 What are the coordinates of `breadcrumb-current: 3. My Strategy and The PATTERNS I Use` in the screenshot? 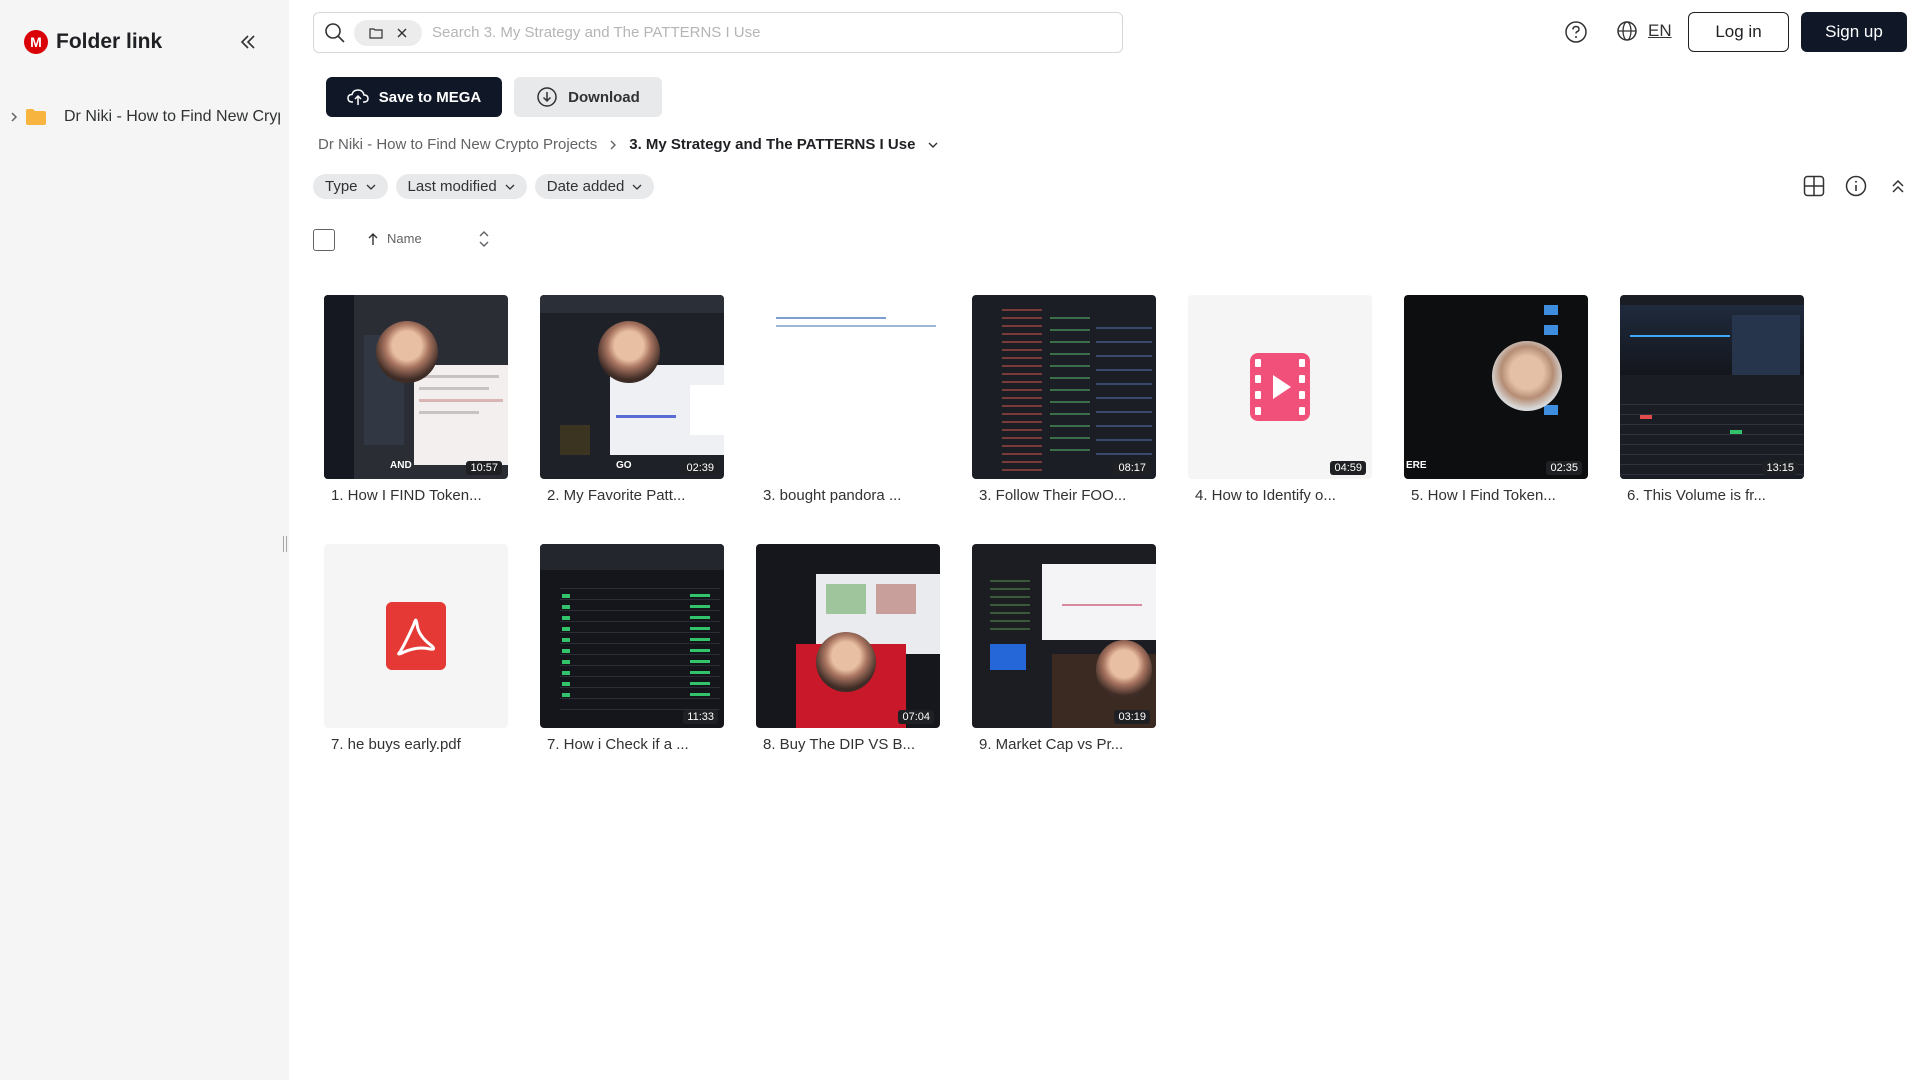 It's located at (772, 144).